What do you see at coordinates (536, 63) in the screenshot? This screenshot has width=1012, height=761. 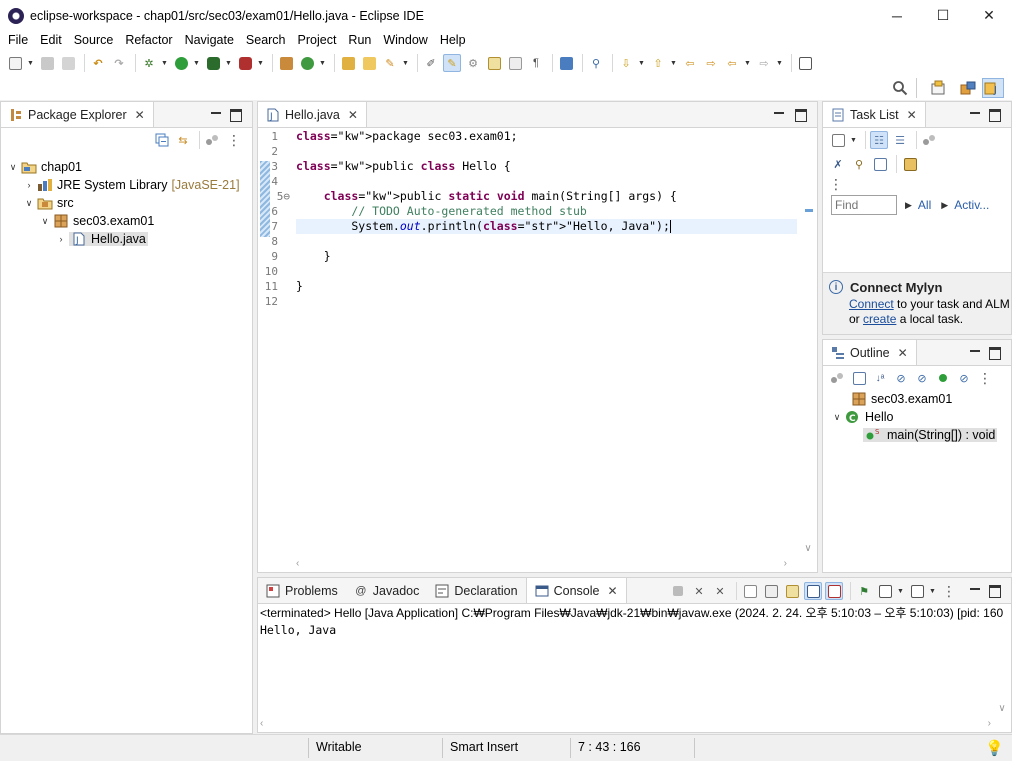 I see `show-whitespace-icon: ¶` at bounding box center [536, 63].